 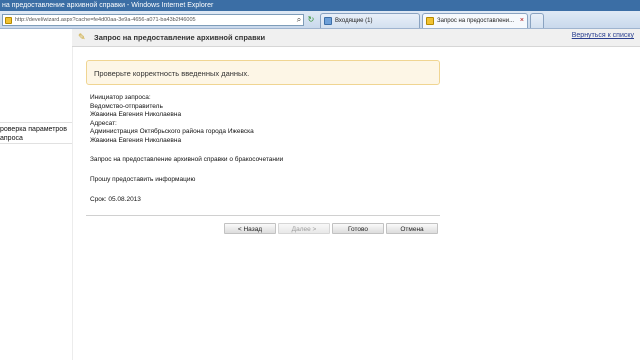 What do you see at coordinates (143, 179) in the screenshot?
I see `request-text: Прошу предоставить информацию` at bounding box center [143, 179].